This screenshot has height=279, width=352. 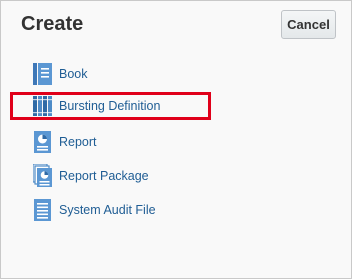 I want to click on report-icon, so click(x=42, y=142).